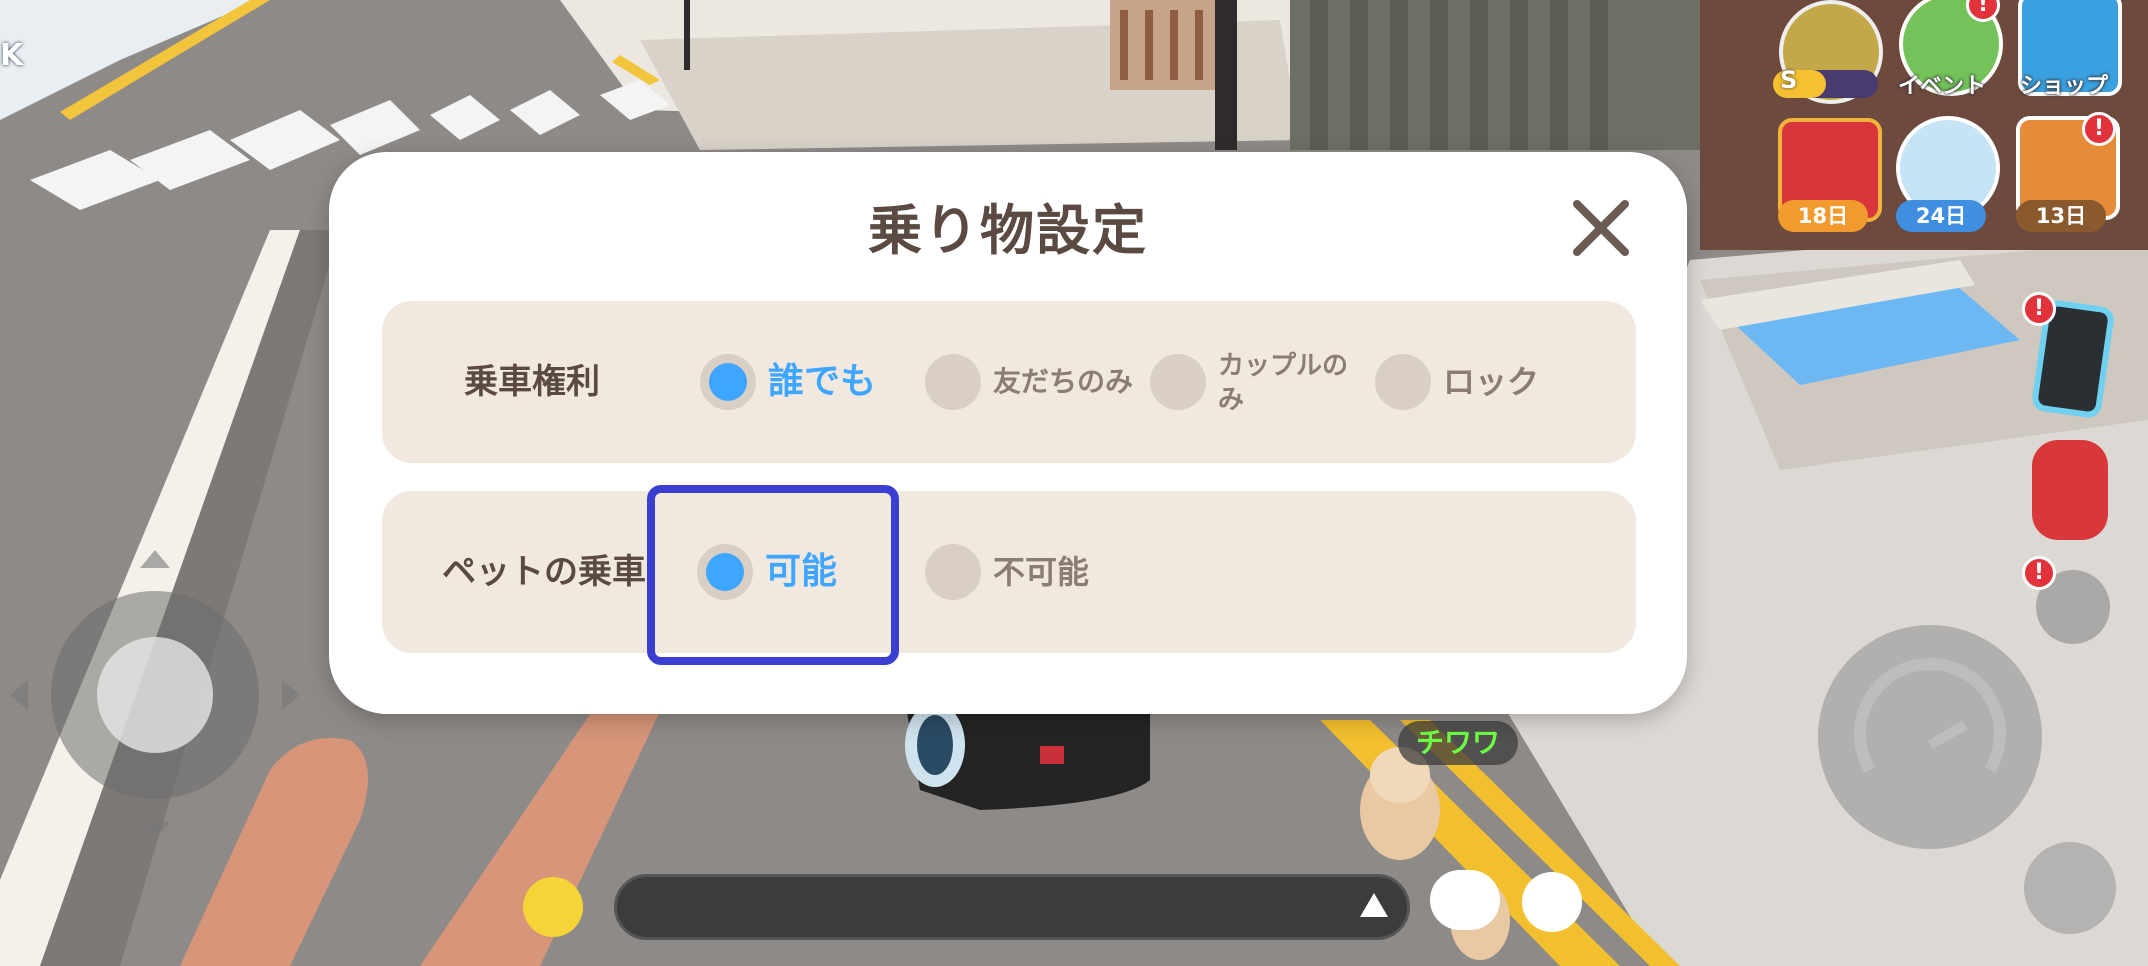  I want to click on radio-anyone, so click(728, 382).